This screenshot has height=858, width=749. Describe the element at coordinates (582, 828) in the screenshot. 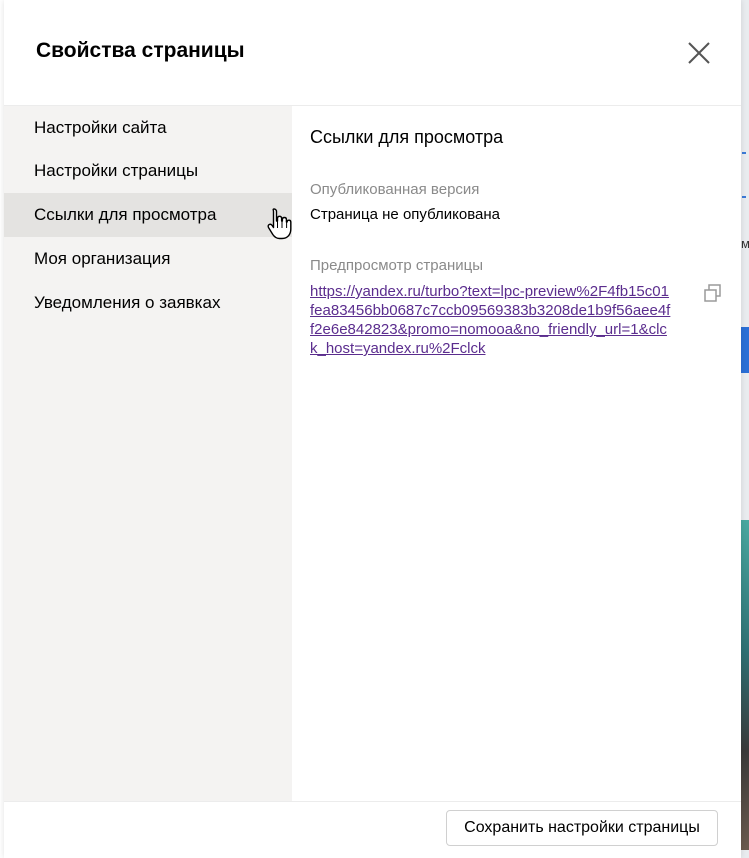

I see `save-page-settings-button: Сохранить настройки страницы` at that location.